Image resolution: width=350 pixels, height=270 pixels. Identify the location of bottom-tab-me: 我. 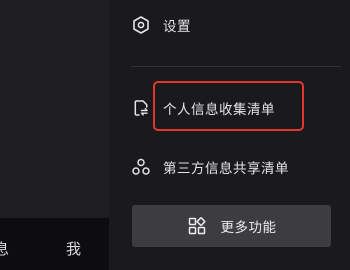
(73, 248).